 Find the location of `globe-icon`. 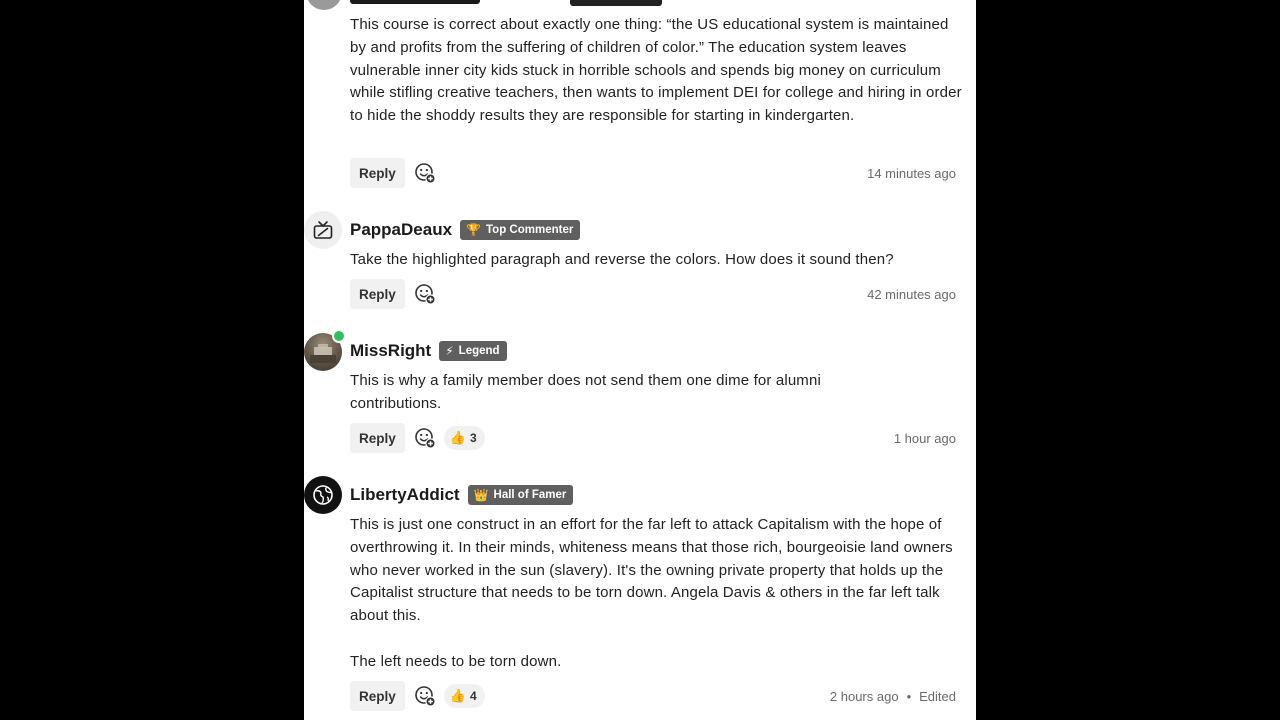

globe-icon is located at coordinates (323, 495).